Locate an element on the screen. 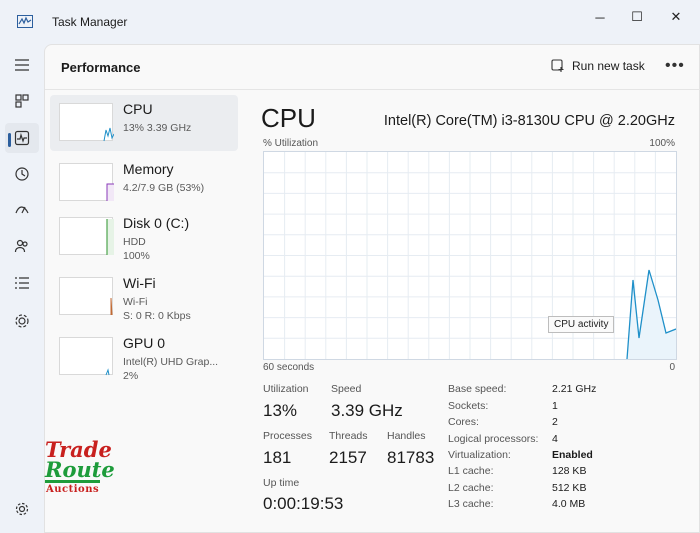 Image resolution: width=700 pixels, height=533 pixels. page-title: Performance is located at coordinates (101, 67).